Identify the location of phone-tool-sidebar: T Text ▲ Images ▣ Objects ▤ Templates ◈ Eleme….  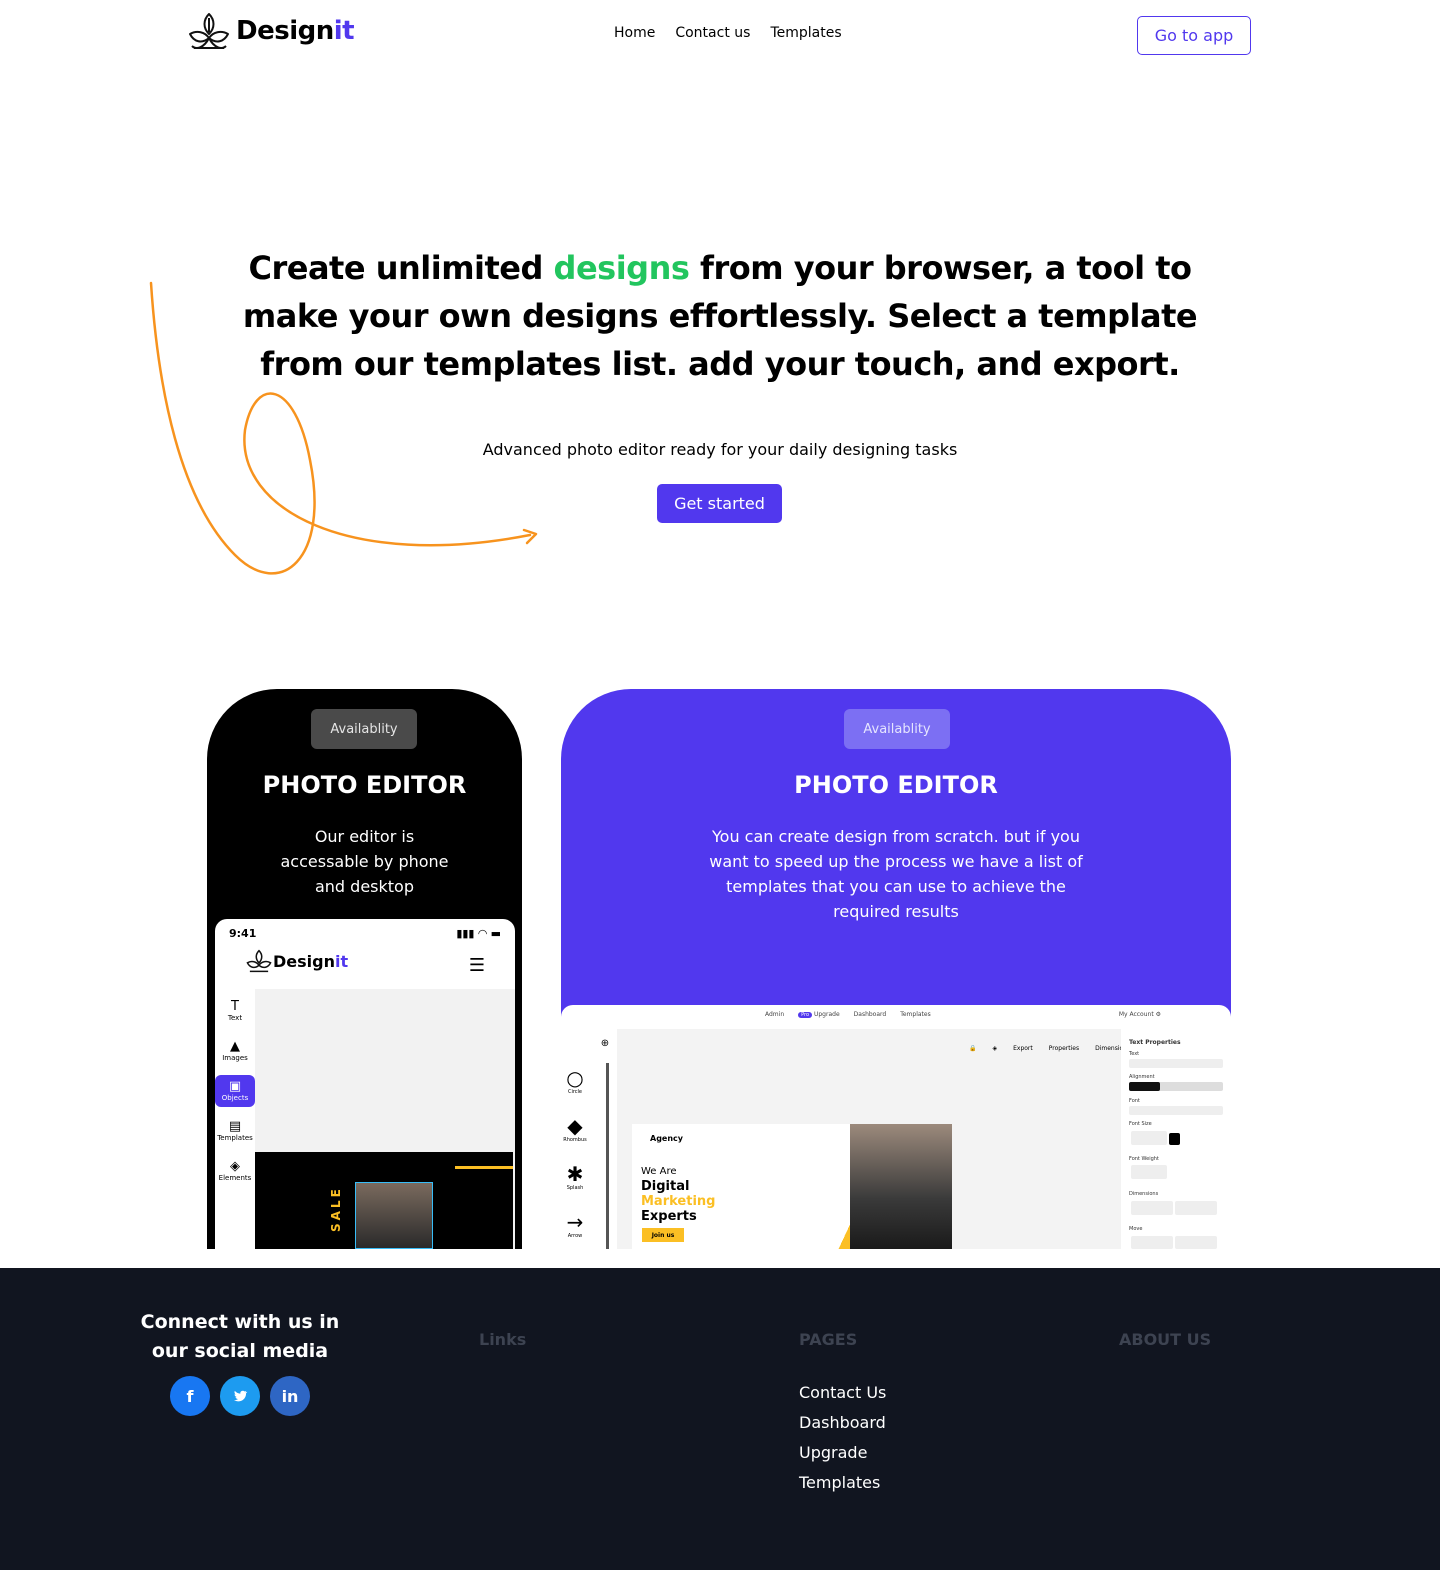
(235, 1119).